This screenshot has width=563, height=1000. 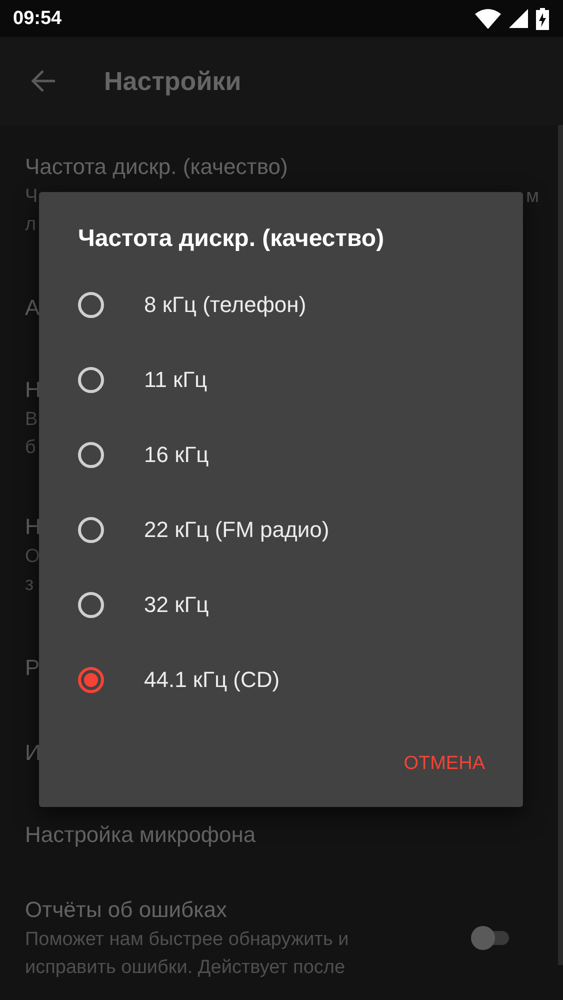 What do you see at coordinates (225, 305) in the screenshot?
I see `option-label: 8 кГц (телефон)` at bounding box center [225, 305].